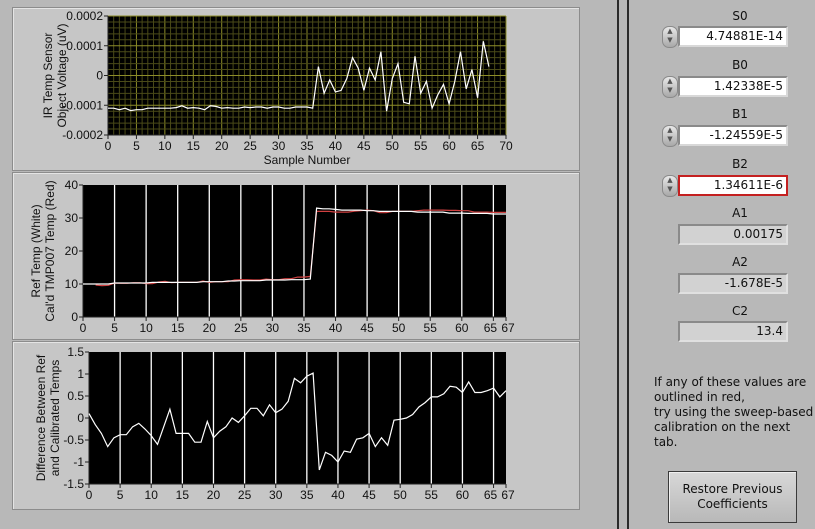  I want to click on y-axis-label: Cal'd TMP007 Temp (Red), so click(50, 250).